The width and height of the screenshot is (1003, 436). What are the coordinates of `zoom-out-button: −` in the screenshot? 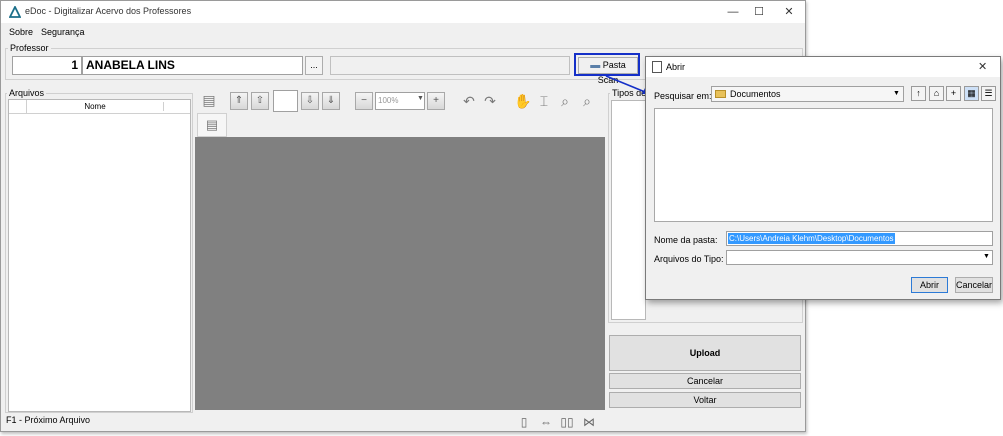 It's located at (364, 101).